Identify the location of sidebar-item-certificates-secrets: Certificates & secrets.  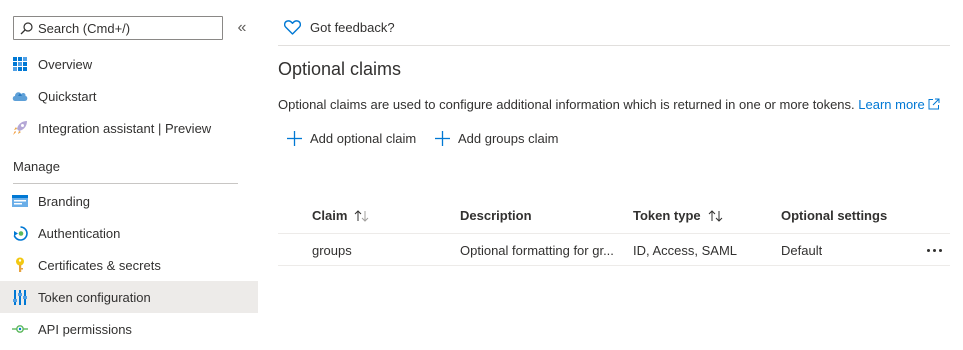
(129, 265).